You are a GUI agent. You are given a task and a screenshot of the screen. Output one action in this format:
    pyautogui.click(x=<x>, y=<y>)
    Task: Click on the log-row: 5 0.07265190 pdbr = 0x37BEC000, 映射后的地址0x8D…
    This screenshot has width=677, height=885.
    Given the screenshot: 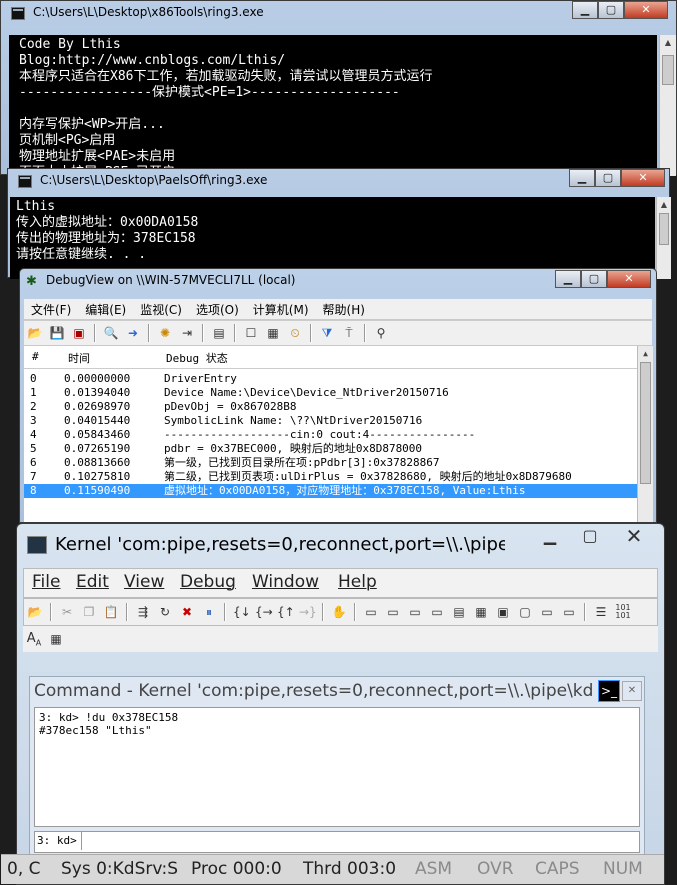 What is the action you would take?
    pyautogui.click(x=330, y=449)
    